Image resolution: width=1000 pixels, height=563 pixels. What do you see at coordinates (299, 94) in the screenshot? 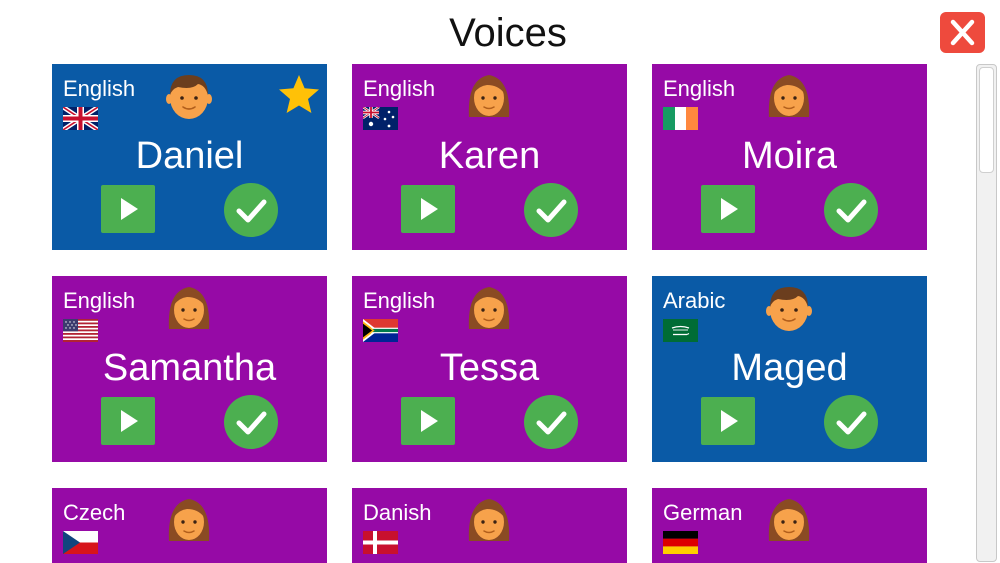
I see `star-icon` at bounding box center [299, 94].